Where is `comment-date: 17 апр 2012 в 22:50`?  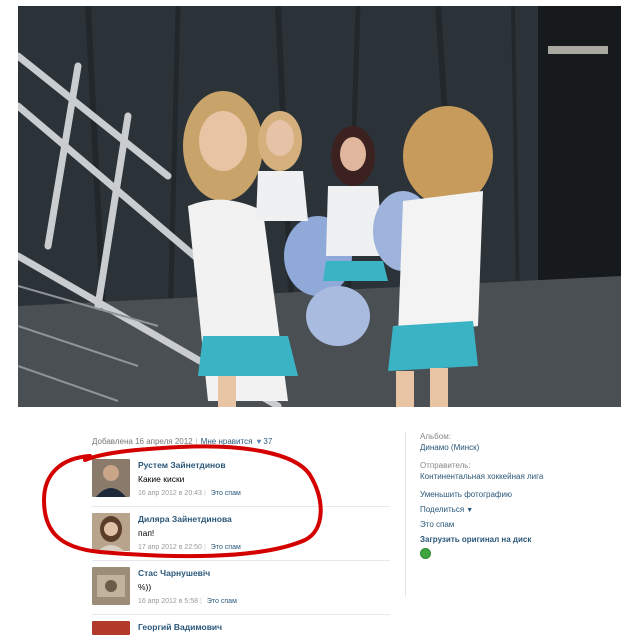
comment-date: 17 апр 2012 в 22:50 is located at coordinates (170, 547).